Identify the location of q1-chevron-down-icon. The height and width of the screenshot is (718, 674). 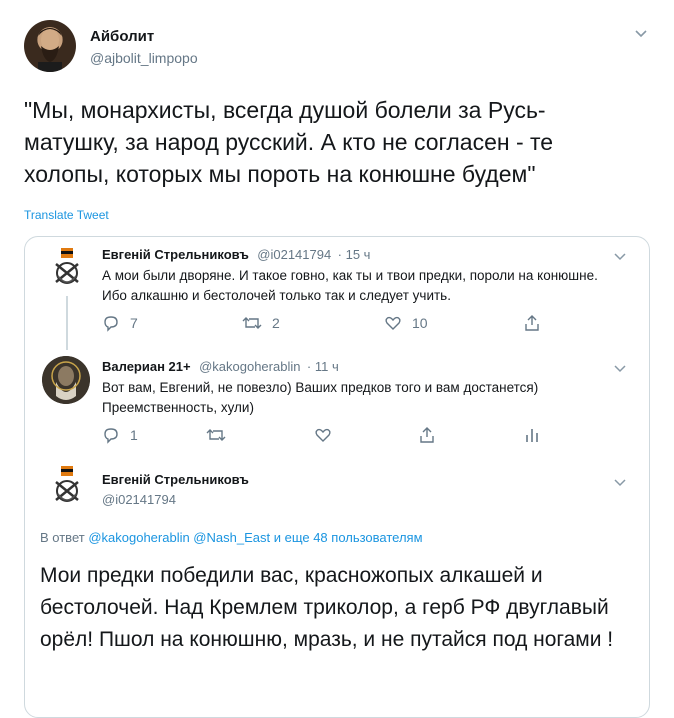
(620, 257).